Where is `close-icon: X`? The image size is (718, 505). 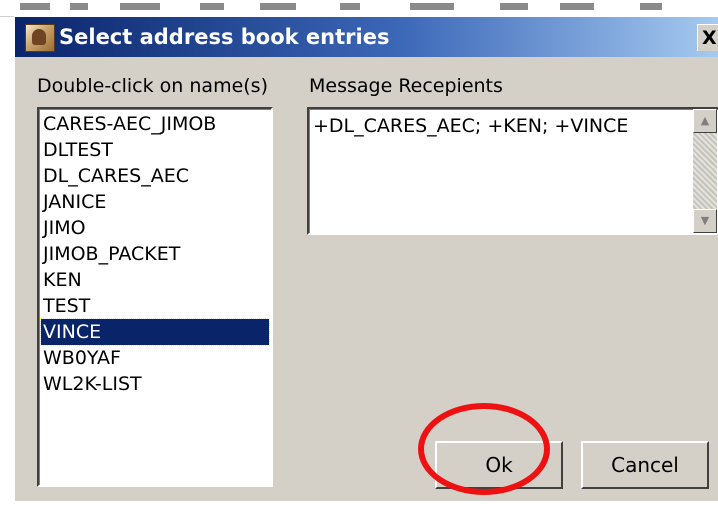
close-icon: X is located at coordinates (707, 37).